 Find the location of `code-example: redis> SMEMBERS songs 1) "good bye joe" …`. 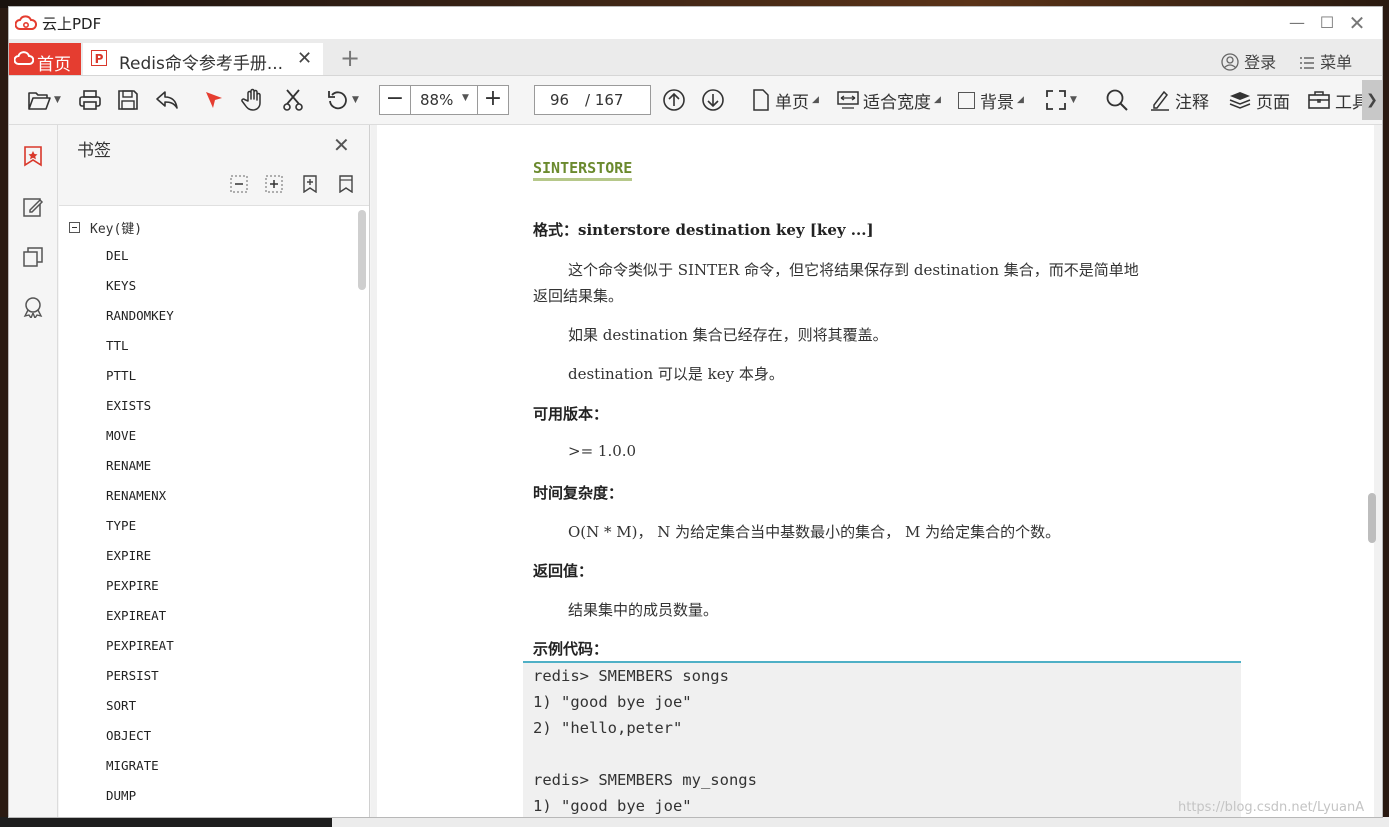

code-example: redis> SMEMBERS songs 1) "good bye joe" … is located at coordinates (882, 739).